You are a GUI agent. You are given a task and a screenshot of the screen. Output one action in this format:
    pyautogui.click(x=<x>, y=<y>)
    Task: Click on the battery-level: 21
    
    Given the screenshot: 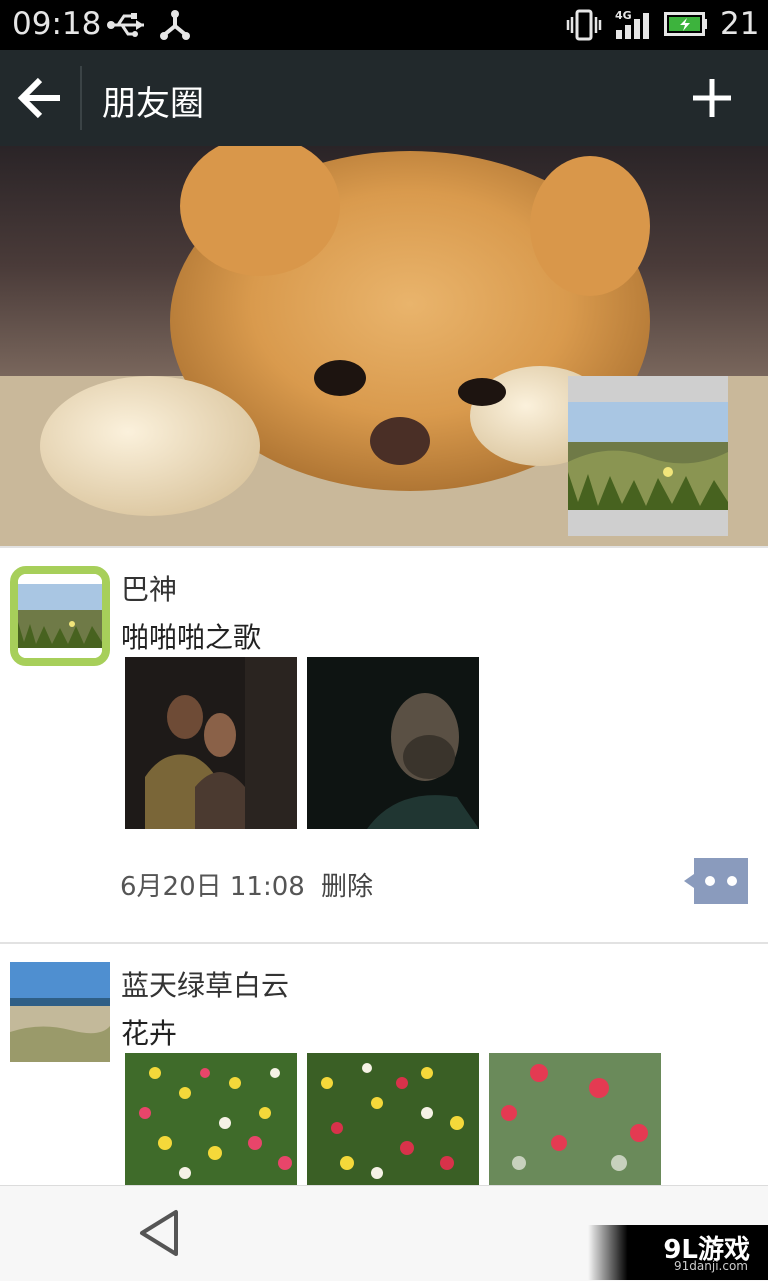 What is the action you would take?
    pyautogui.click(x=740, y=24)
    